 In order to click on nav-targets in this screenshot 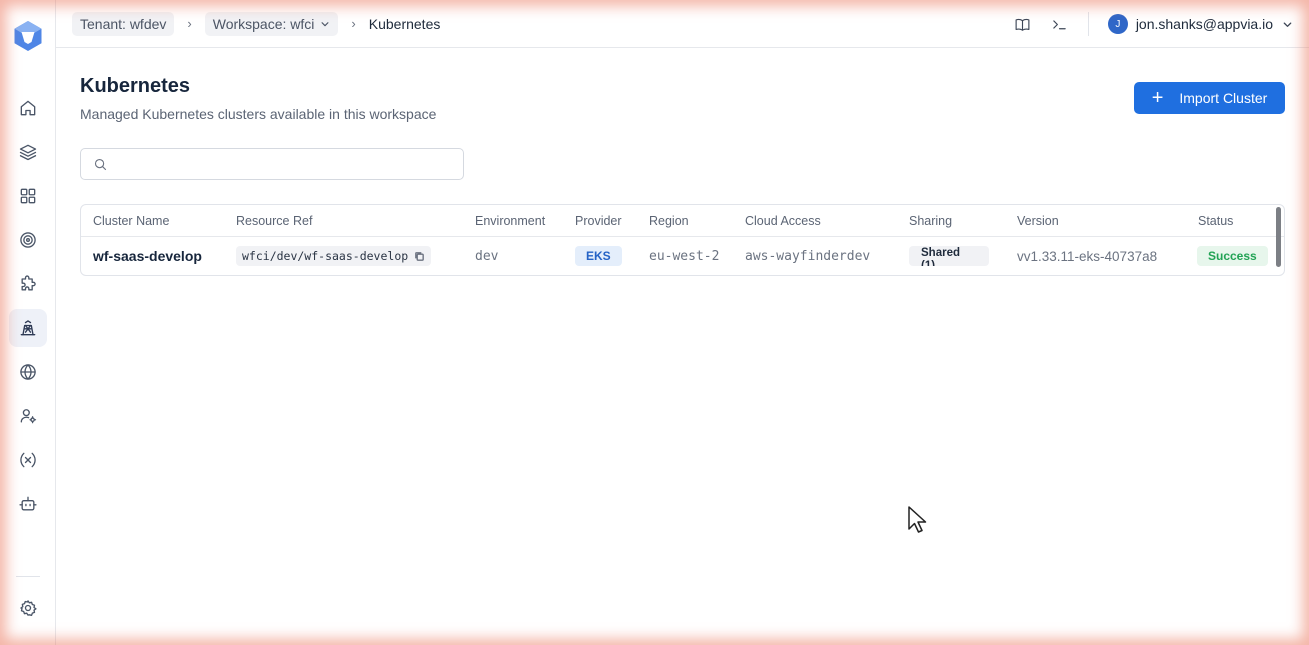, I will do `click(28, 240)`.